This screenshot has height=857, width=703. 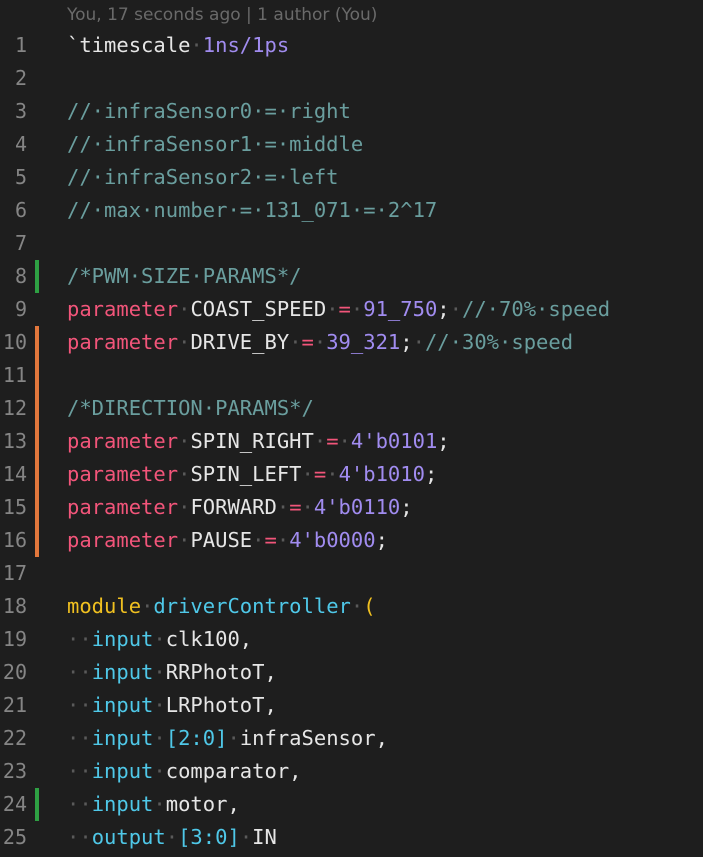 What do you see at coordinates (13, 45) in the screenshot?
I see `line-number: 1` at bounding box center [13, 45].